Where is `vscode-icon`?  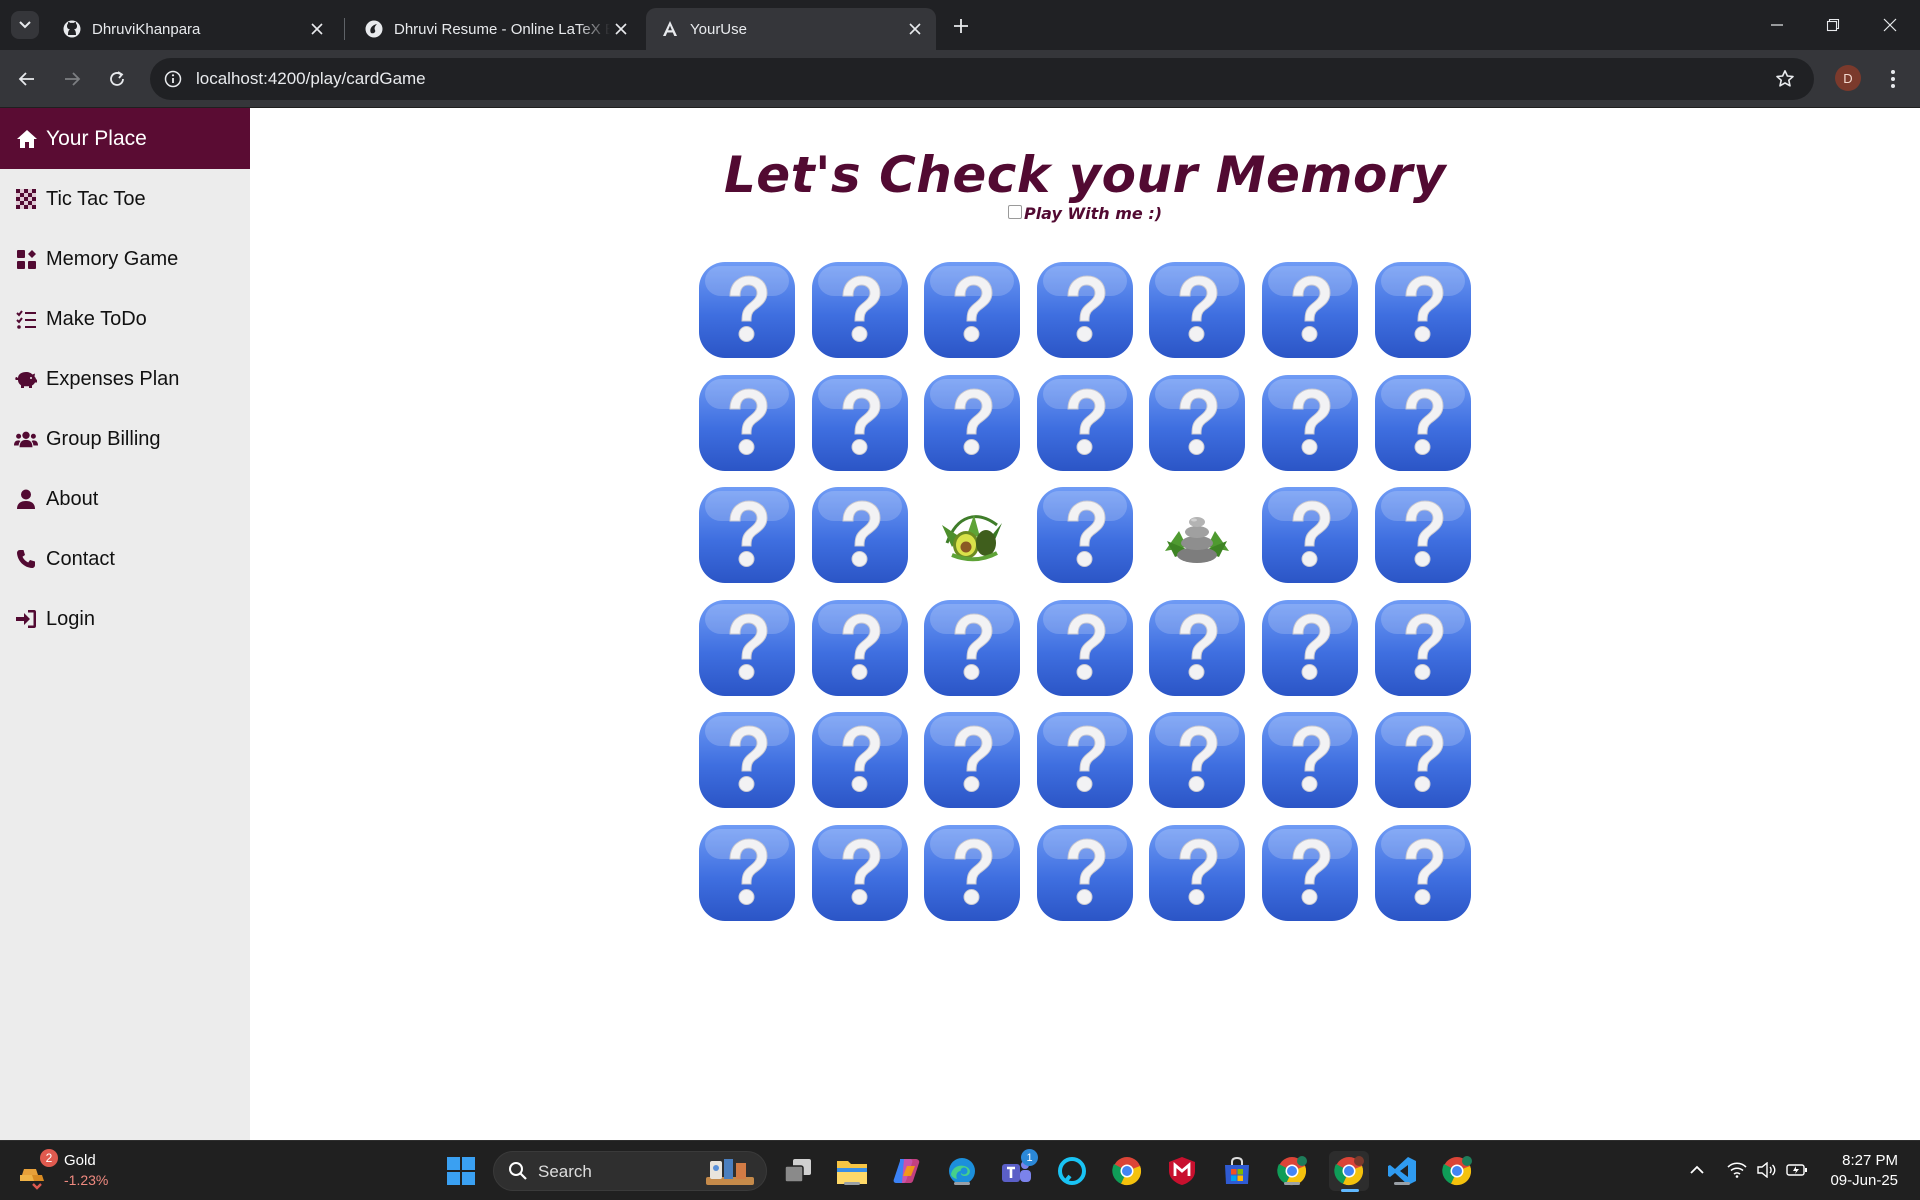
vscode-icon is located at coordinates (1402, 1171).